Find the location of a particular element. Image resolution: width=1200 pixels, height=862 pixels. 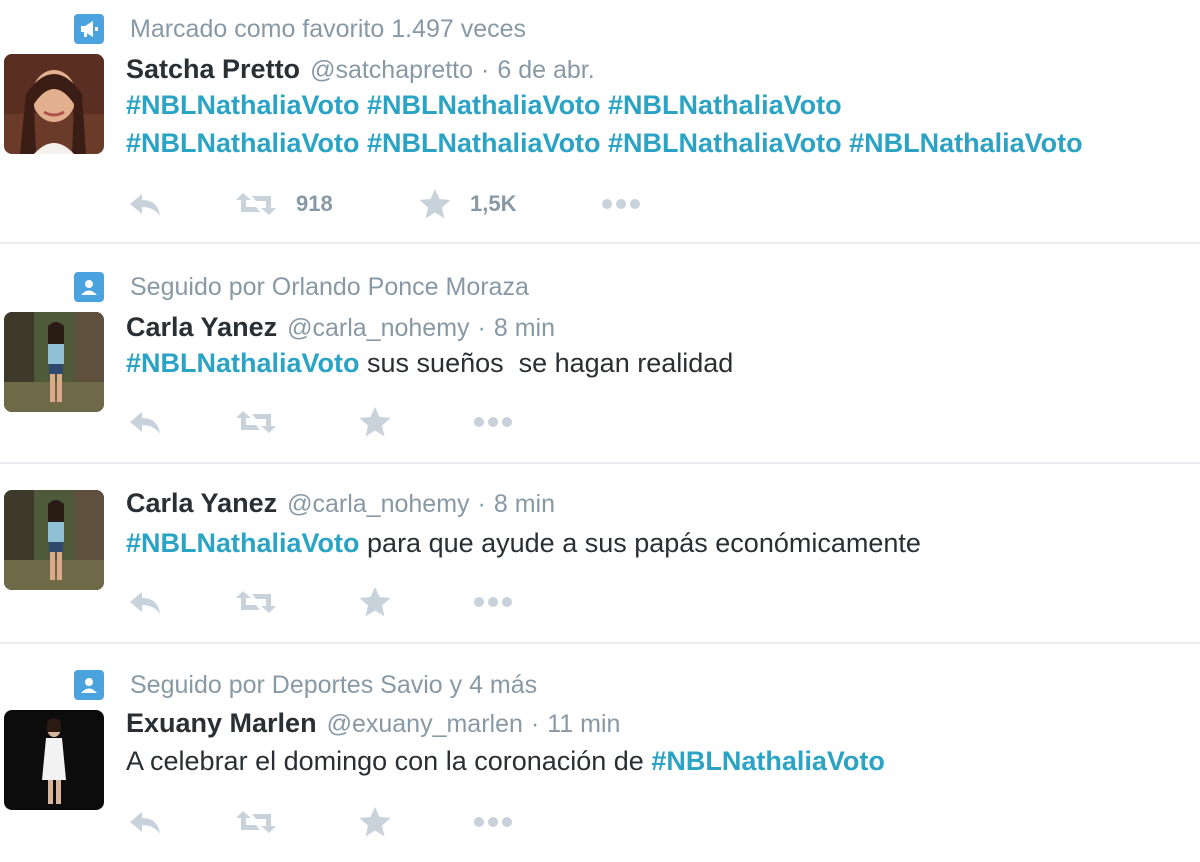

tweet-context: Seguido por Deportes Savio y 4 más is located at coordinates (305, 685).